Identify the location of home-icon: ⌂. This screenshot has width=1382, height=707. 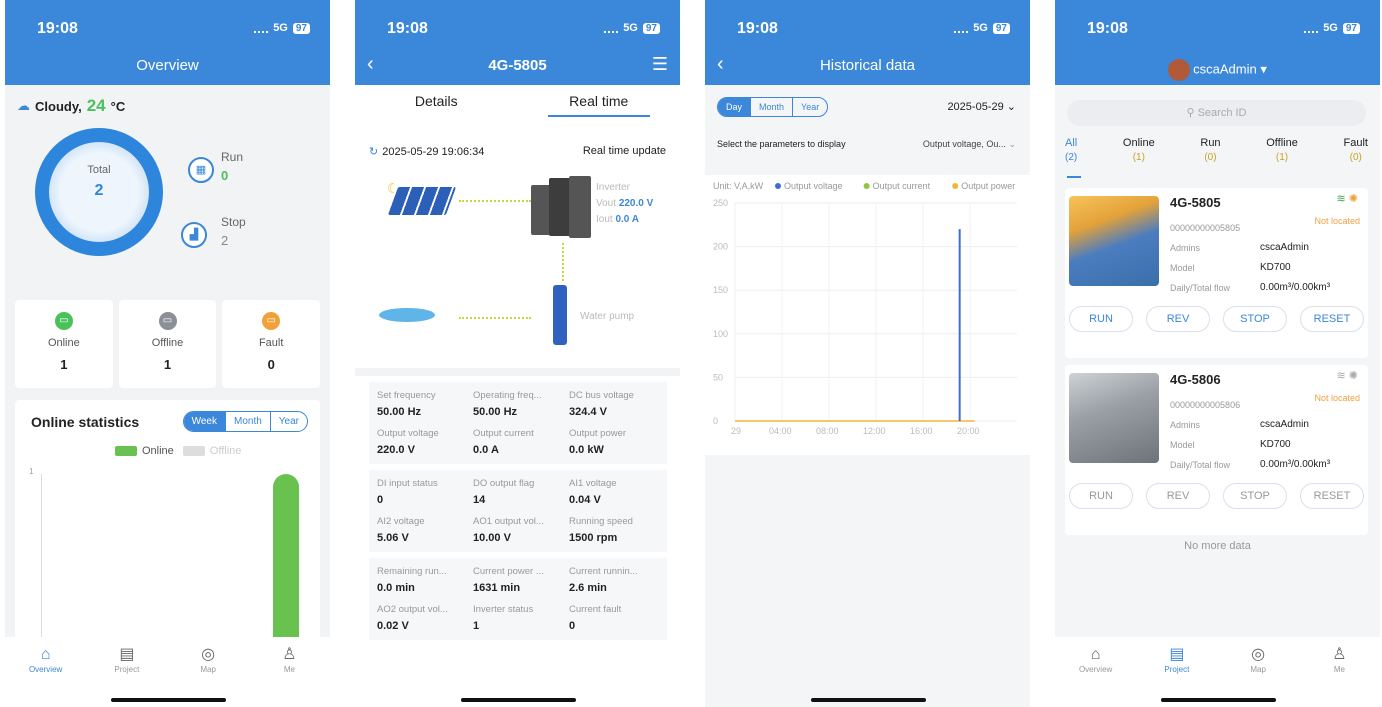
(45, 654).